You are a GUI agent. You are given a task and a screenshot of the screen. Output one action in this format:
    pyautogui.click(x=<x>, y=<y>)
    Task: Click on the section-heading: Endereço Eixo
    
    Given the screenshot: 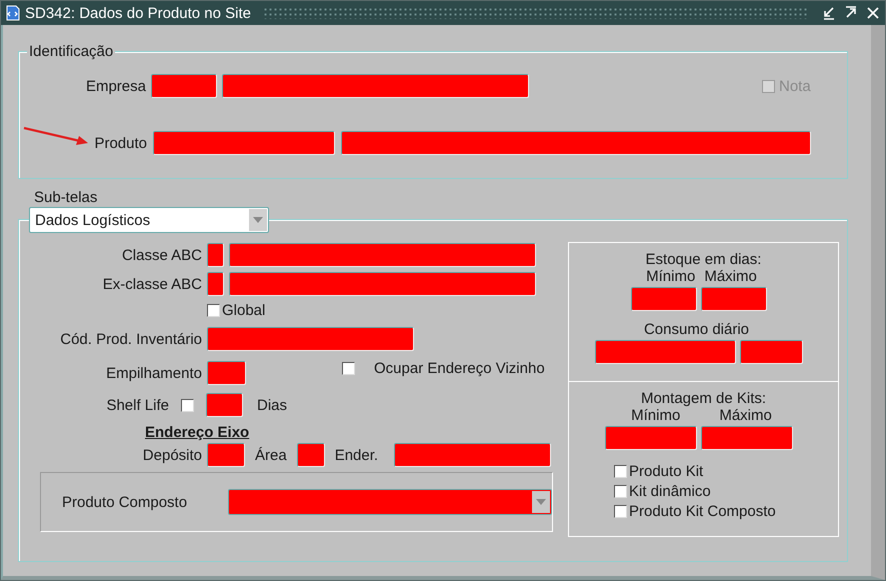 What is the action you would take?
    pyautogui.click(x=197, y=432)
    